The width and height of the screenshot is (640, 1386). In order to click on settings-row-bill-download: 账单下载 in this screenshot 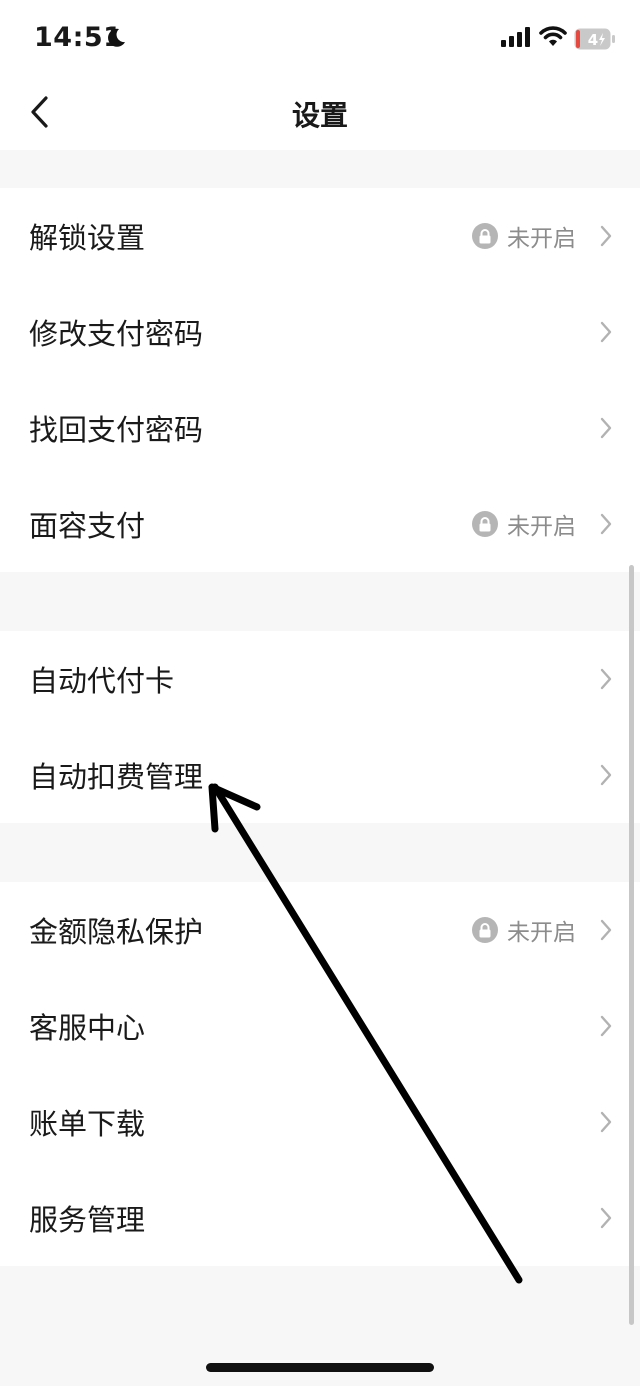, I will do `click(320, 1122)`.